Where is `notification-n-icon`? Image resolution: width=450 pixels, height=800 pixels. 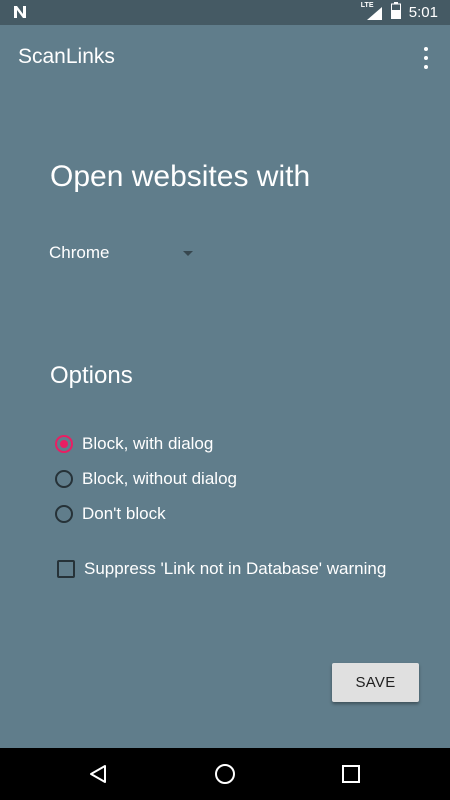
notification-n-icon is located at coordinates (20, 14).